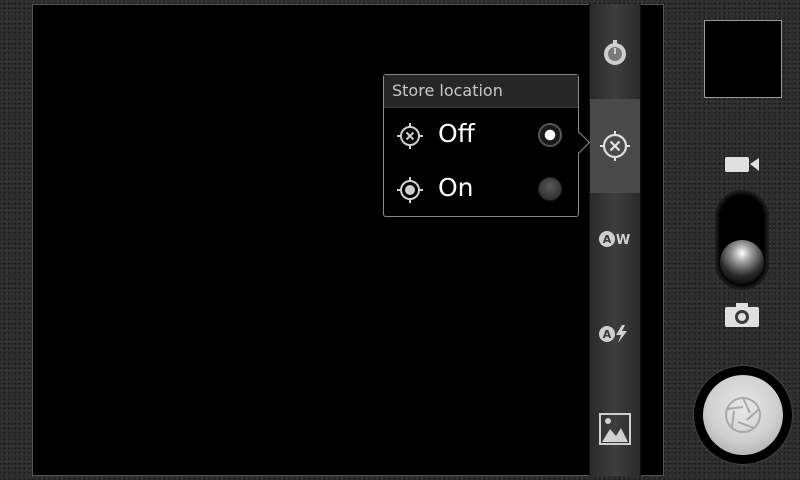 This screenshot has height=480, width=800. I want to click on aperture-icon, so click(743, 415).